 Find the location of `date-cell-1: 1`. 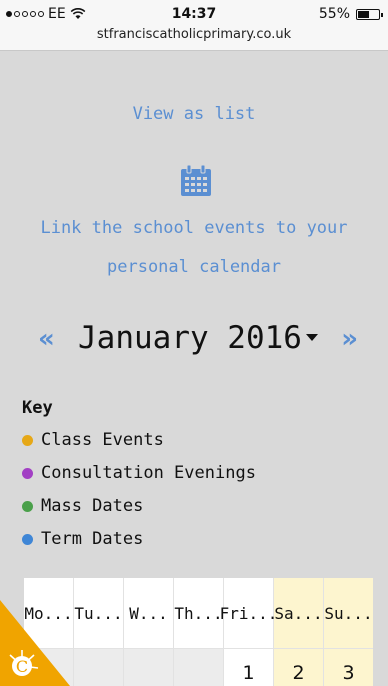

date-cell-1: 1 is located at coordinates (249, 667).